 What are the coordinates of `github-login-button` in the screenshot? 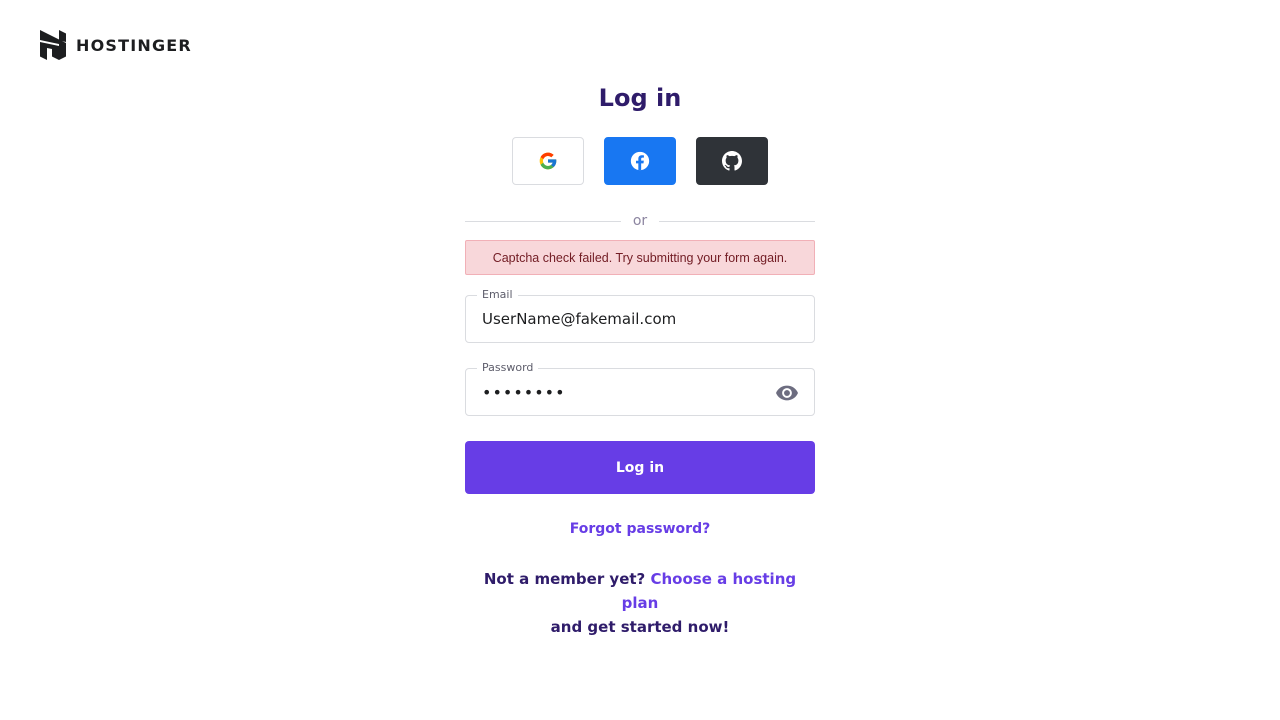 It's located at (732, 161).